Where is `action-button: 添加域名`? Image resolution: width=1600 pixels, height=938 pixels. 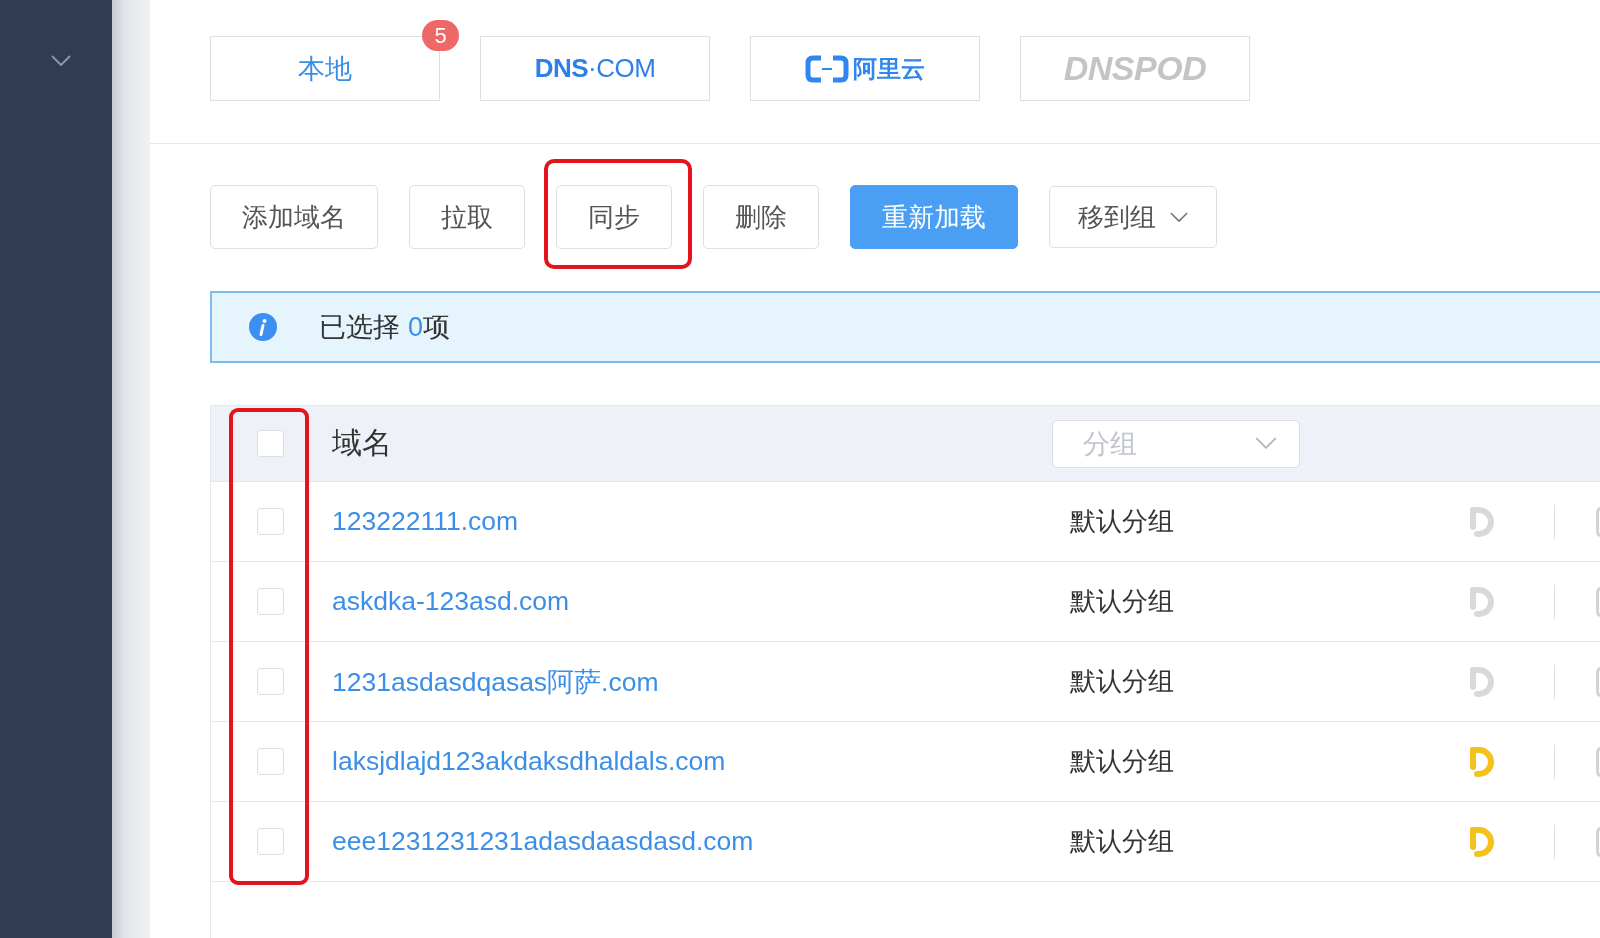 action-button: 添加域名 is located at coordinates (294, 217).